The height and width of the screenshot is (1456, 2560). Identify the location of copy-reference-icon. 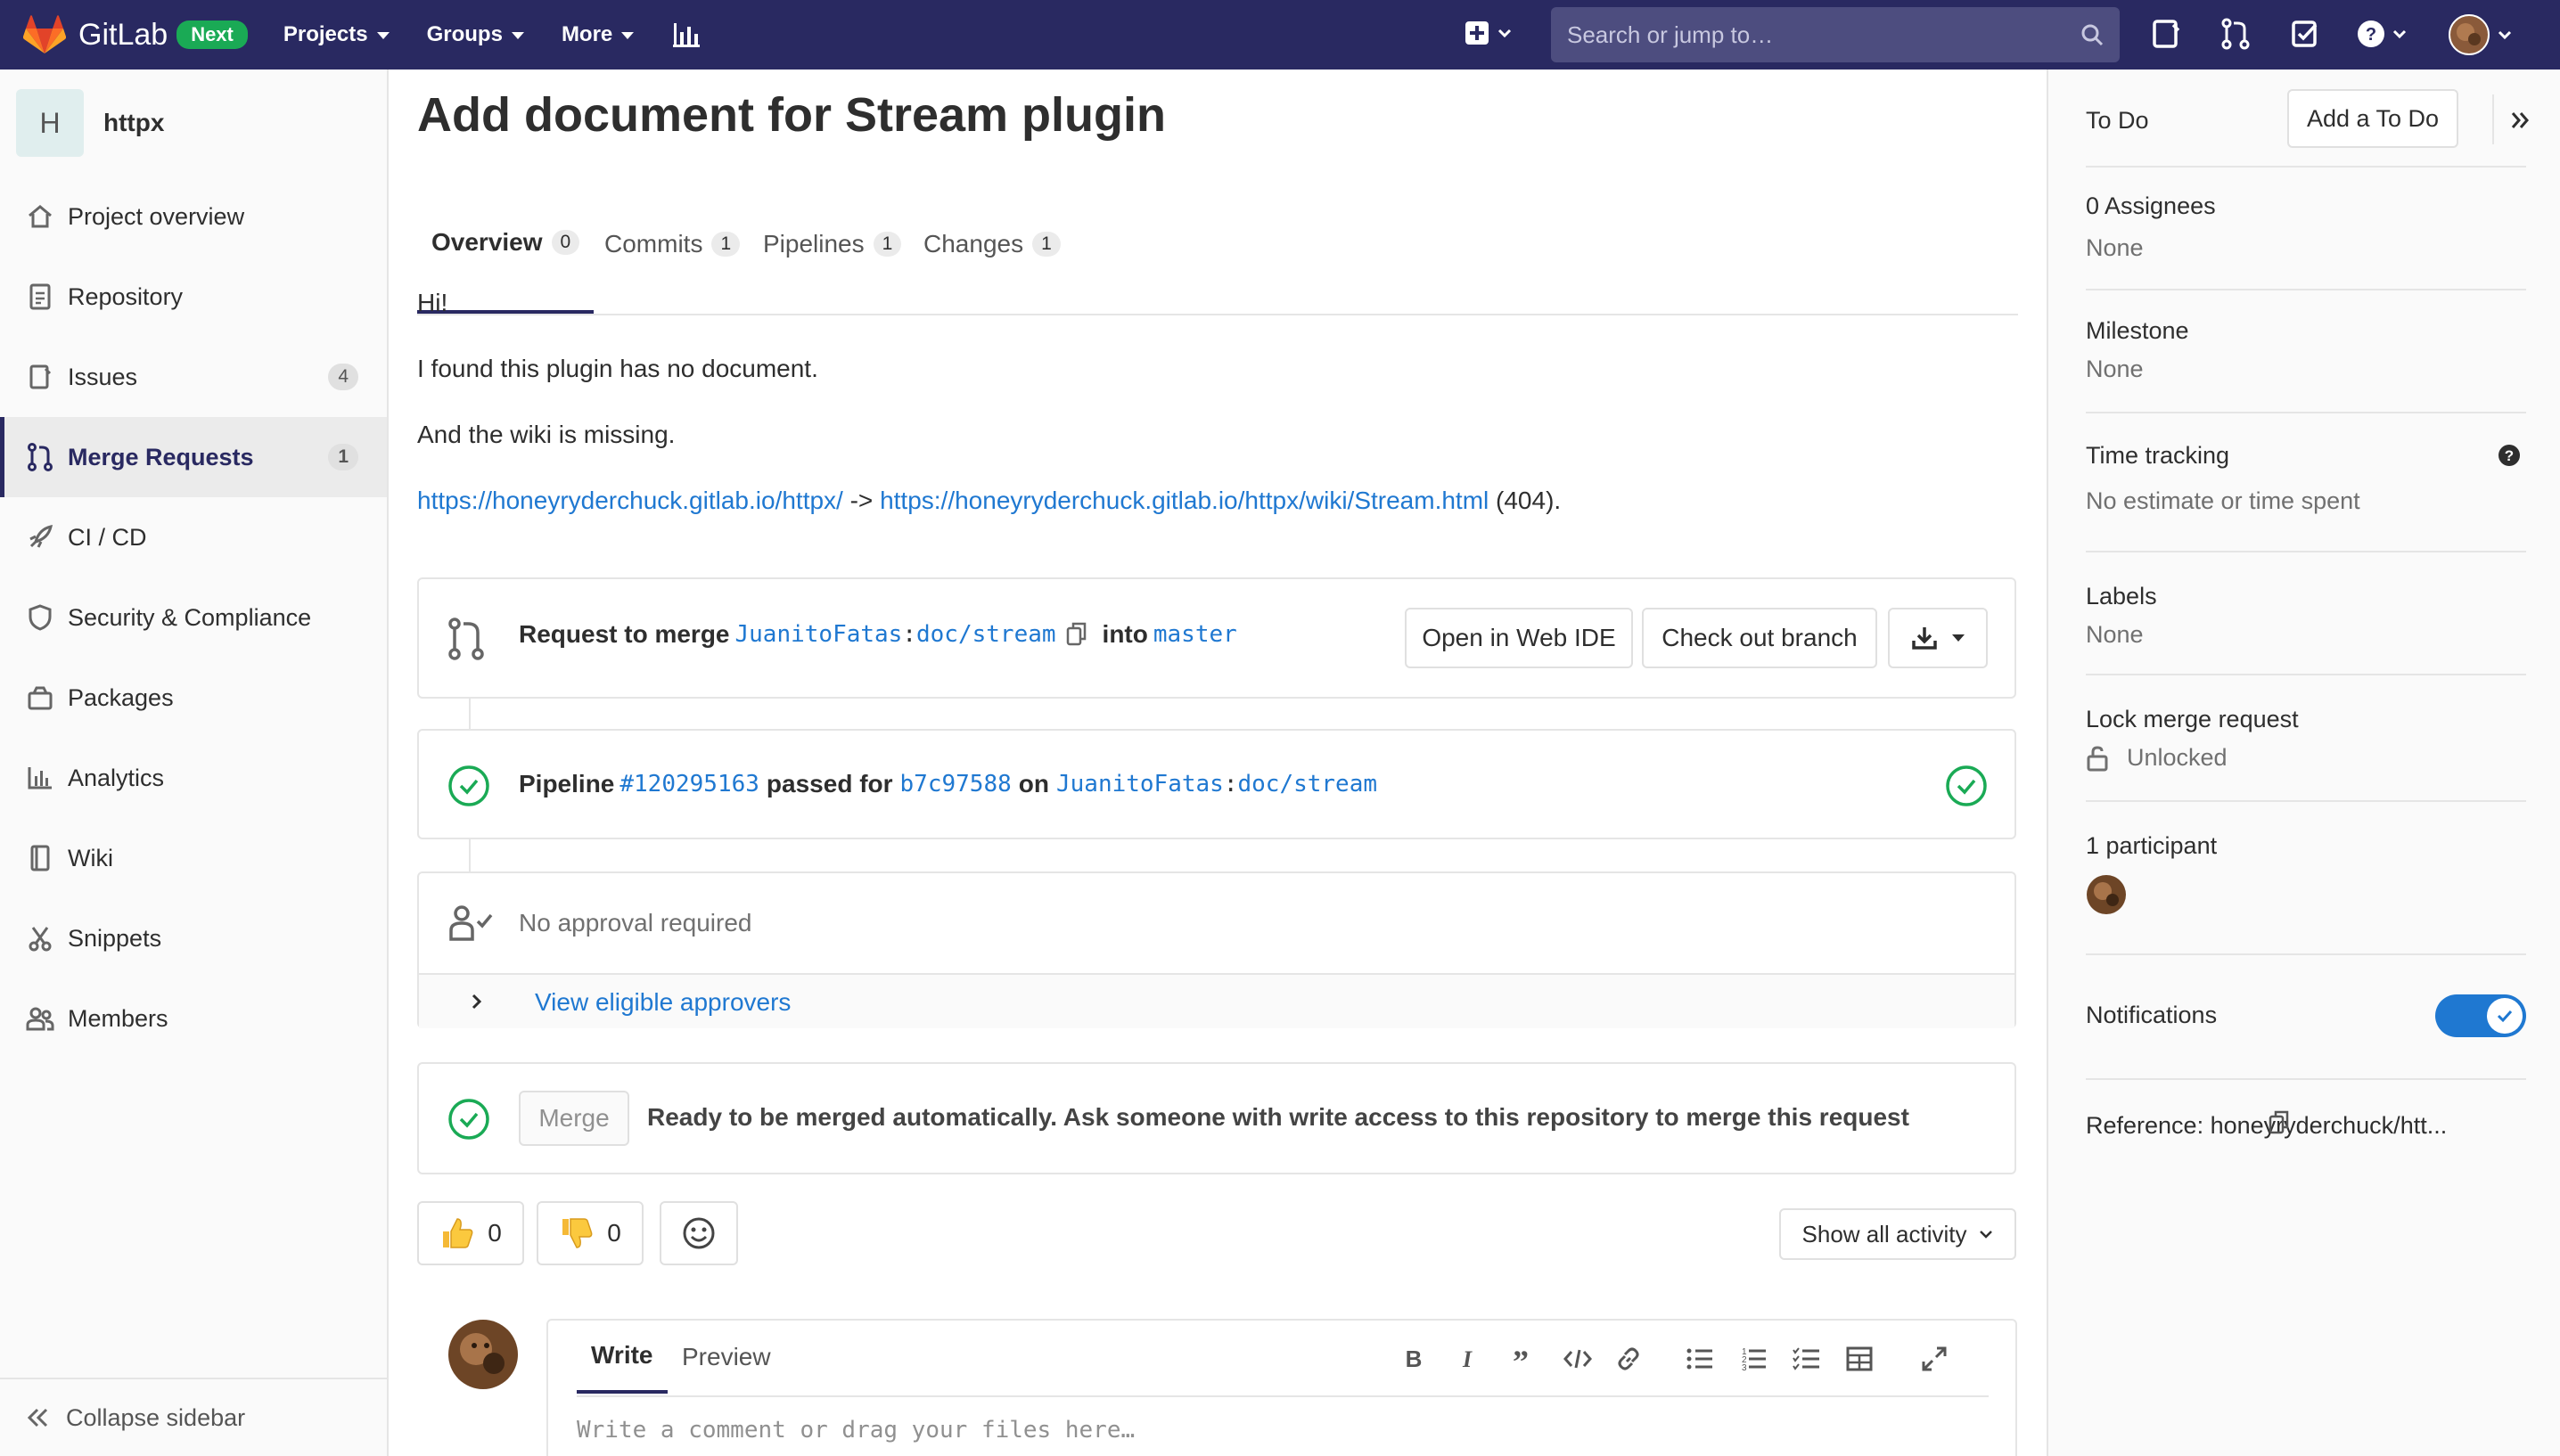
(2279, 1121).